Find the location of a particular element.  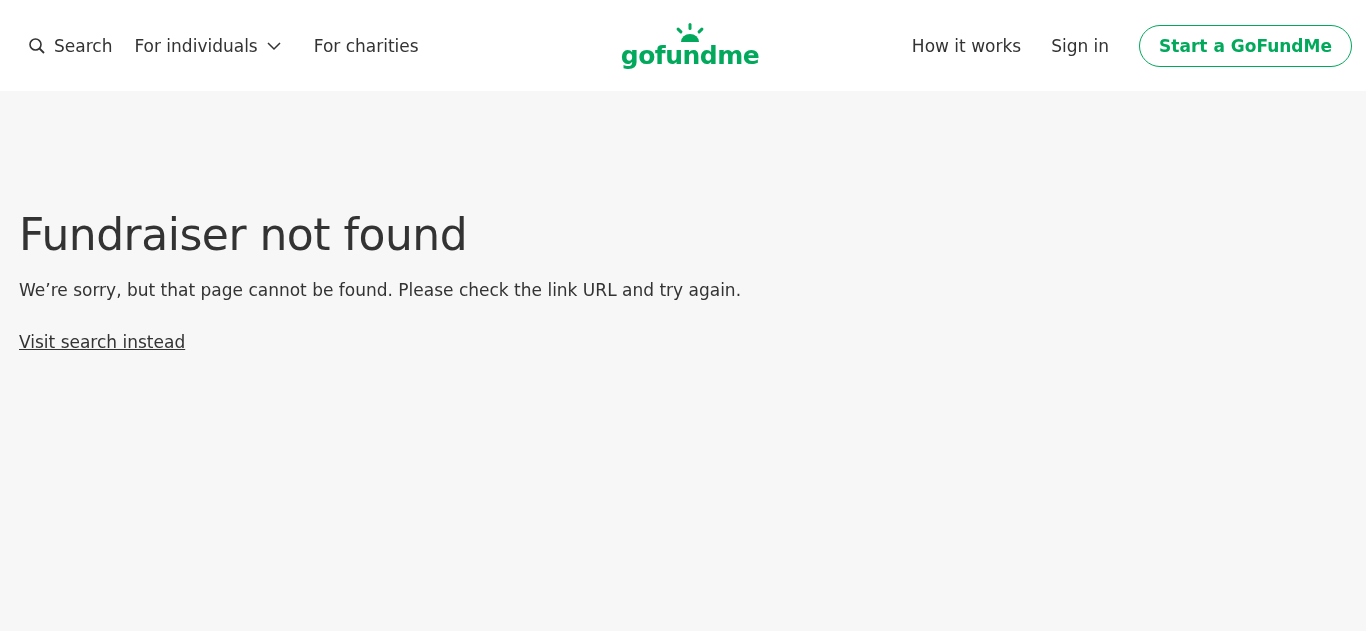

page-title: Fundraiser not found is located at coordinates (244, 234).